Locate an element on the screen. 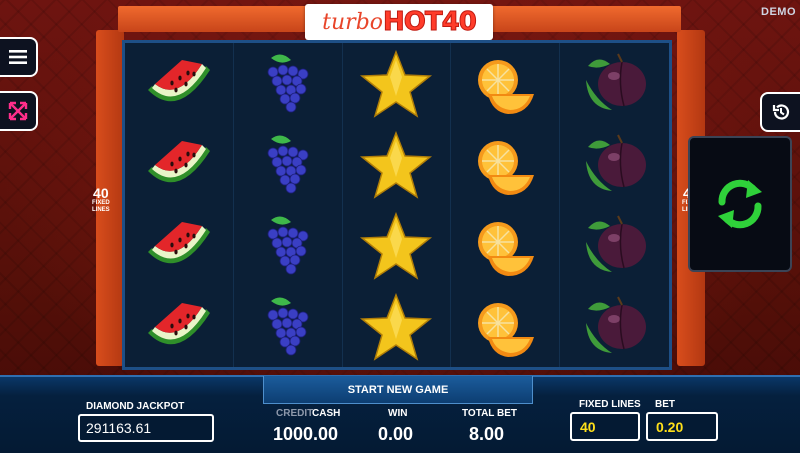  history-icon is located at coordinates (781, 112).